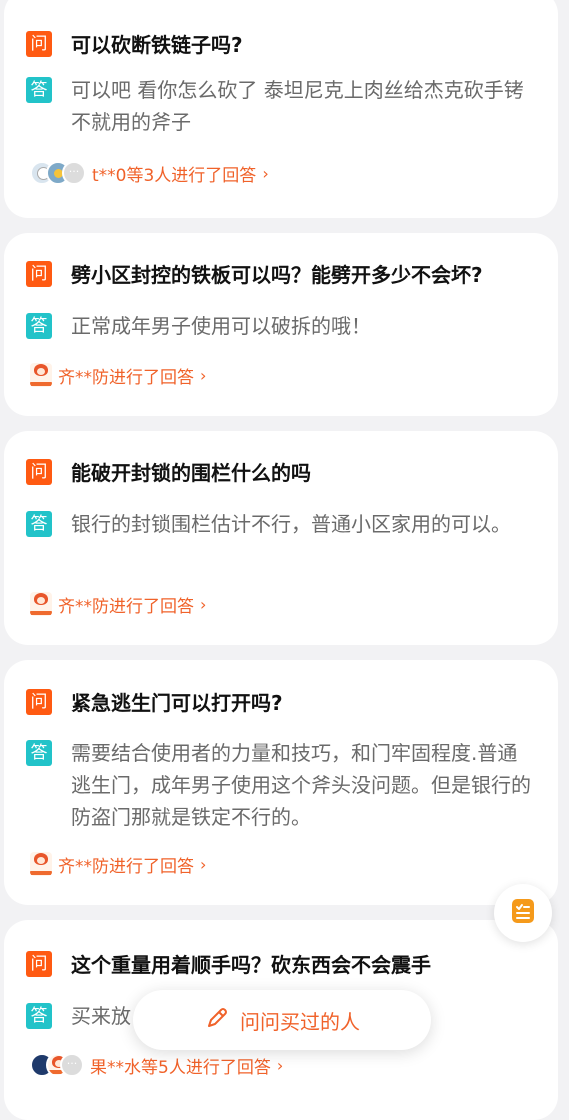  Describe the element at coordinates (251, 965) in the screenshot. I see `question-text: 这个重量用着顺手吗？砍东西会不会震手` at that location.